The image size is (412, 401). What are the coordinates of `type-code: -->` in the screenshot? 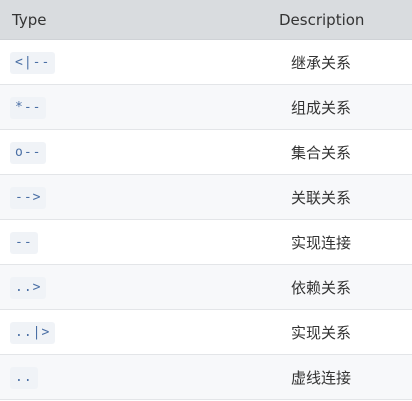 It's located at (28, 197).